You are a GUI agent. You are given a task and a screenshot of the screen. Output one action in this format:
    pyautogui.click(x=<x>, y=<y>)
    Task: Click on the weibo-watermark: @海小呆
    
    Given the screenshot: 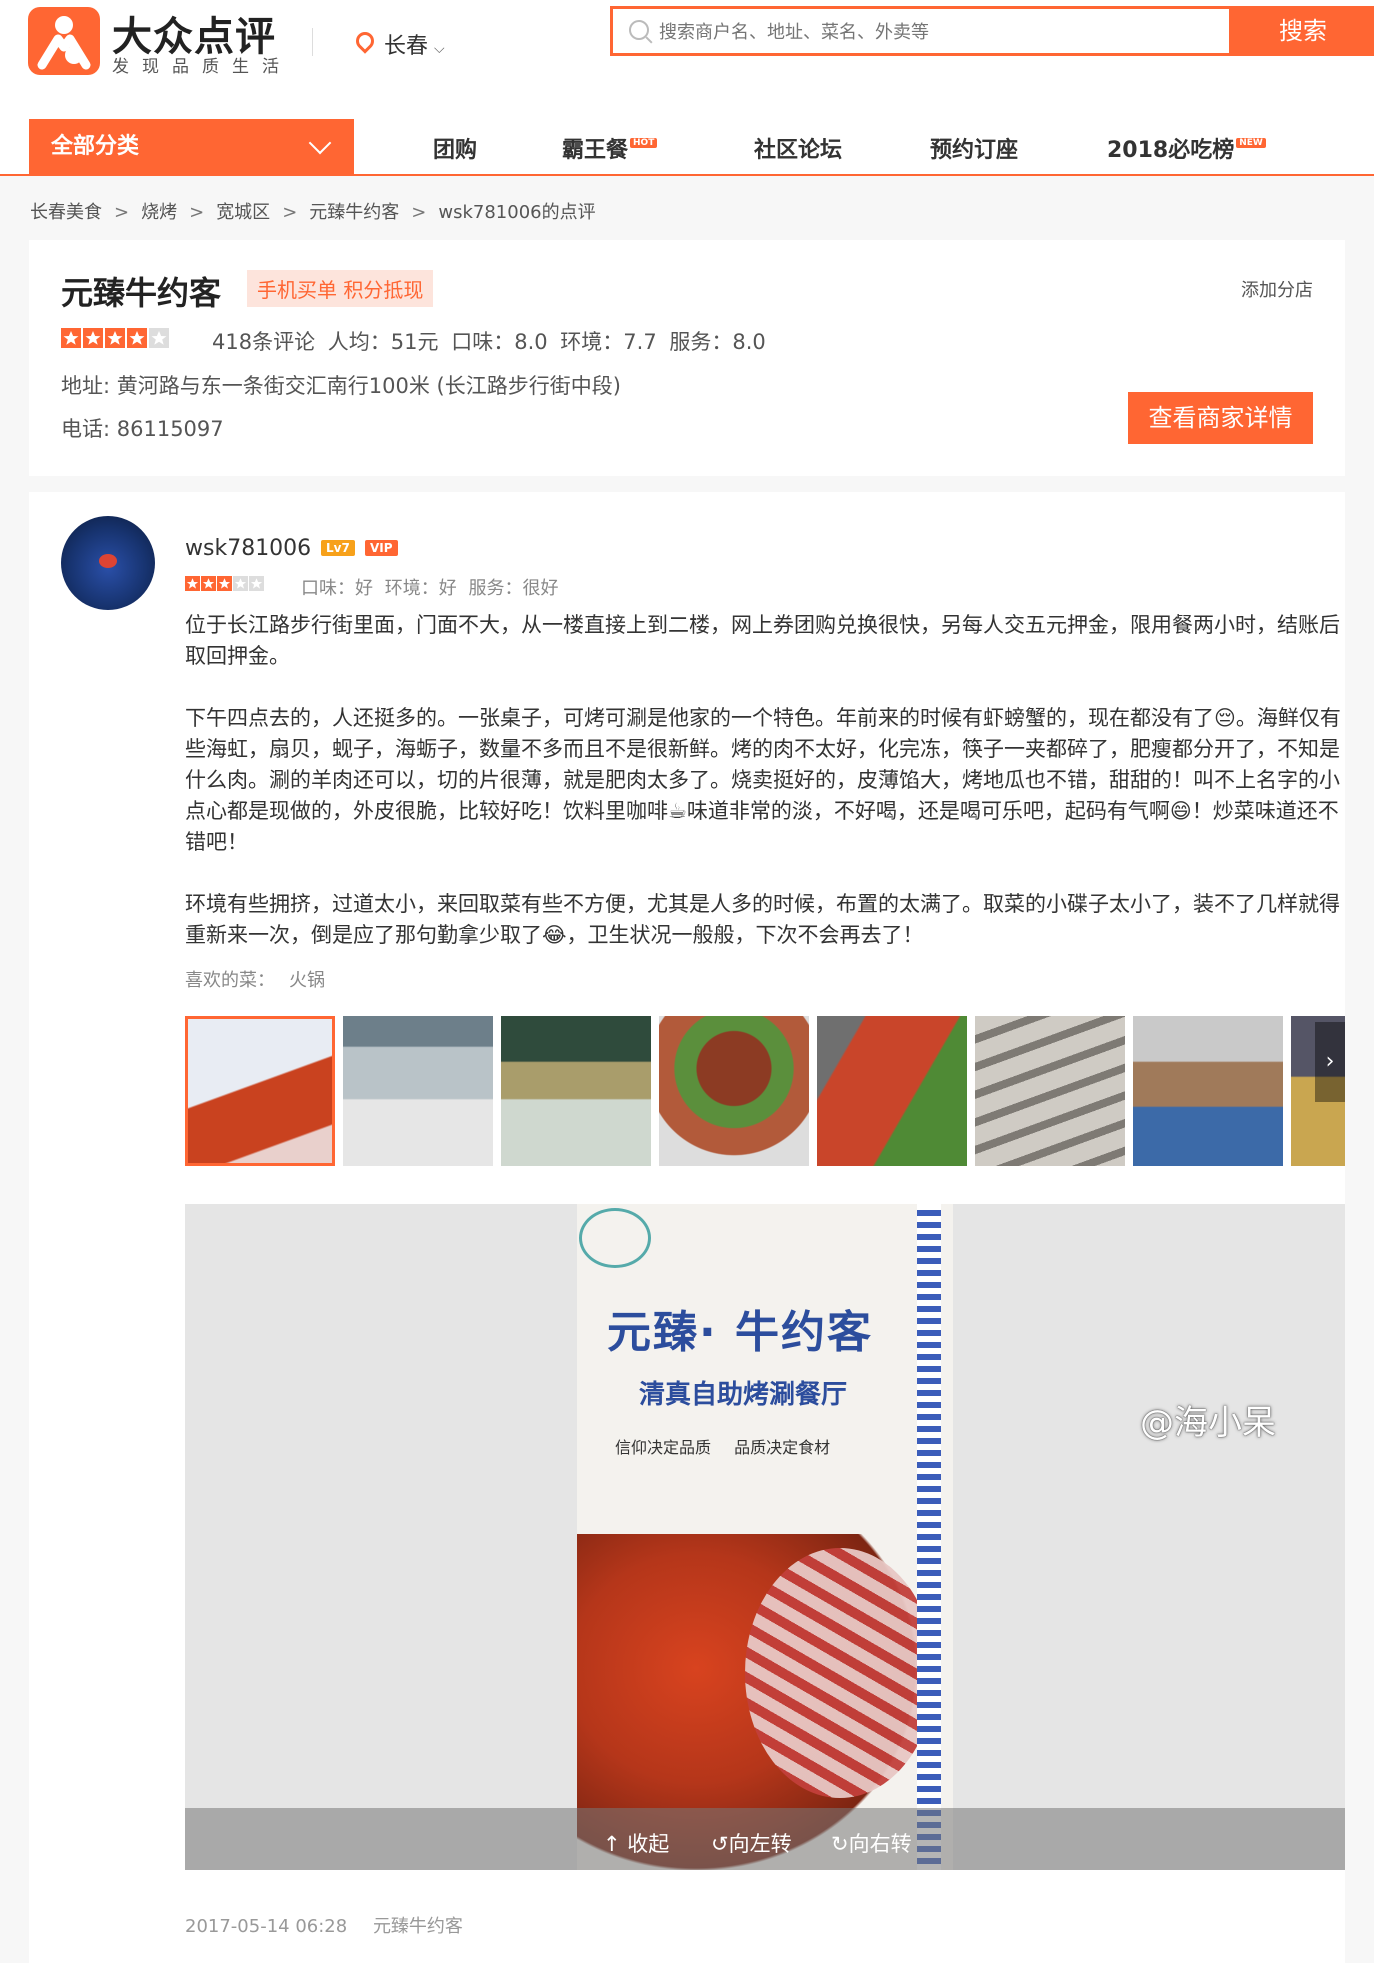 What is the action you would take?
    pyautogui.click(x=1208, y=1423)
    